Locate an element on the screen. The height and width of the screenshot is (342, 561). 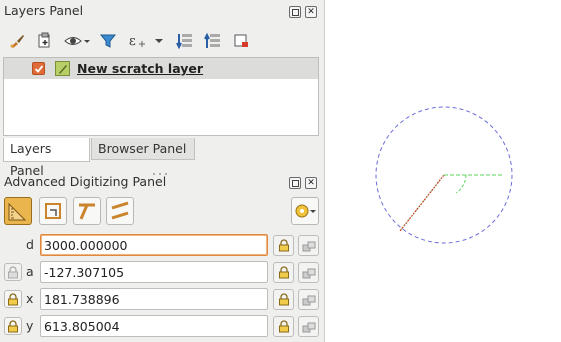
y-label: y is located at coordinates (30, 325).